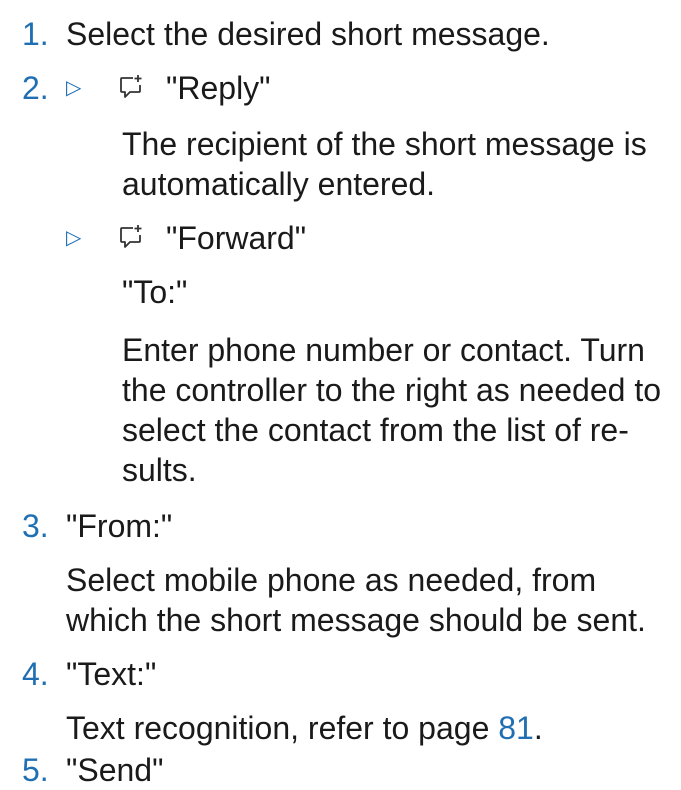 The width and height of the screenshot is (681, 790). Describe the element at coordinates (538, 728) in the screenshot. I see `text-description-suffix: .` at that location.